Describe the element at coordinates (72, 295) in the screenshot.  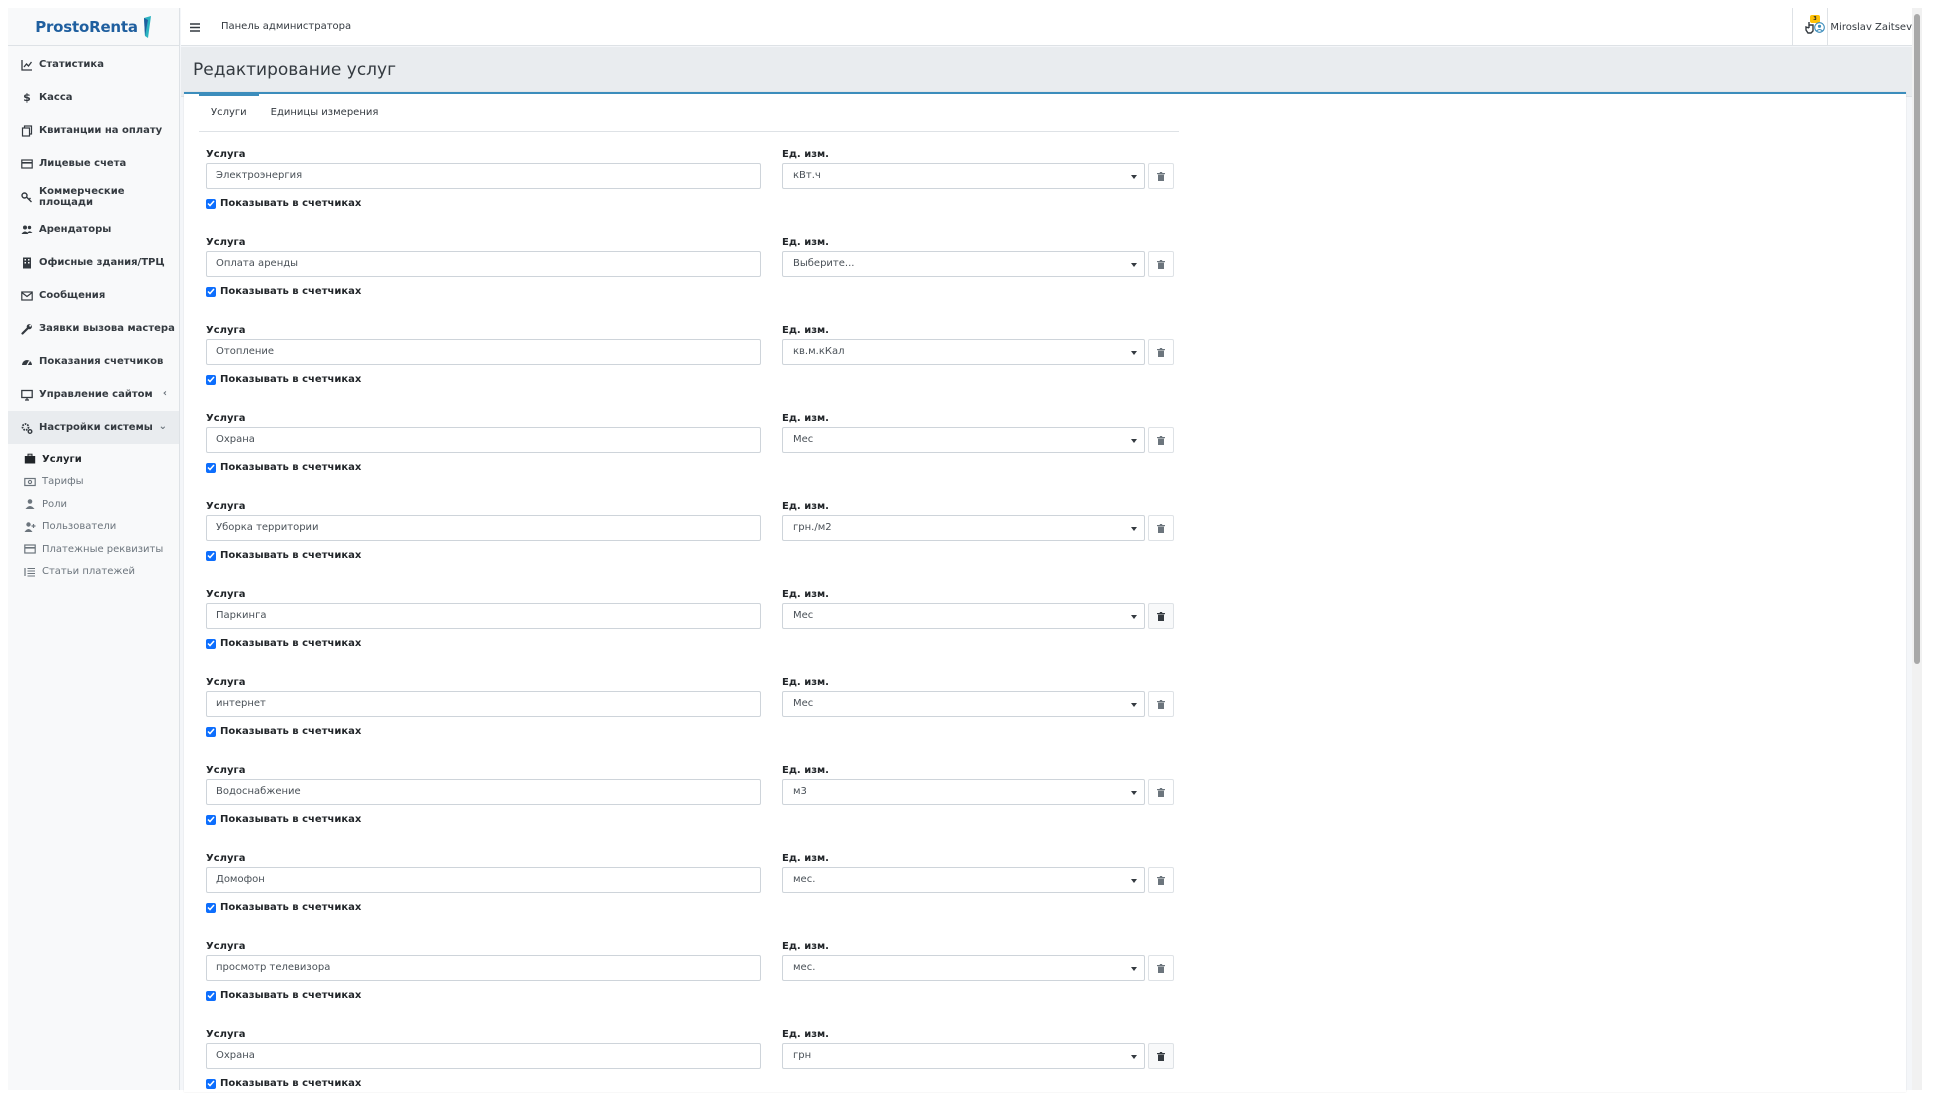
I see `sidebar-item-label: Сообщения` at that location.